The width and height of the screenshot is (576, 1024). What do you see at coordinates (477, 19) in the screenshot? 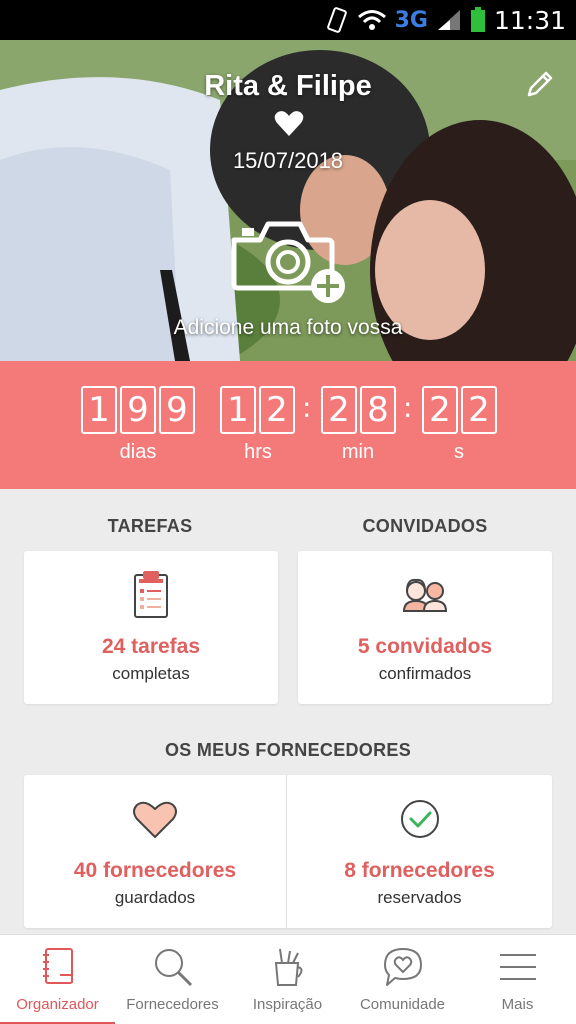
I see `battery-icon` at bounding box center [477, 19].